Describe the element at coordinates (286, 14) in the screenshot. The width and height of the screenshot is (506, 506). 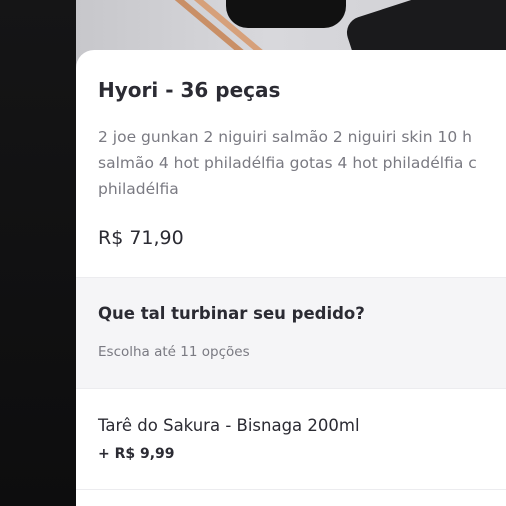
I see `sushi-tray-graphic` at that location.